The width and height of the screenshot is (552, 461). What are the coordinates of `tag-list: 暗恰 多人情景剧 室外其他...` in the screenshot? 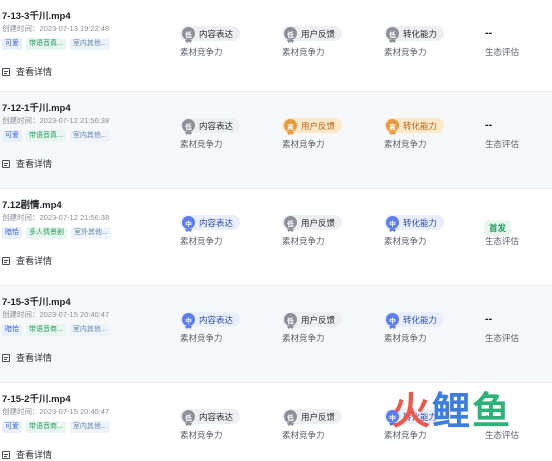 It's located at (56, 233).